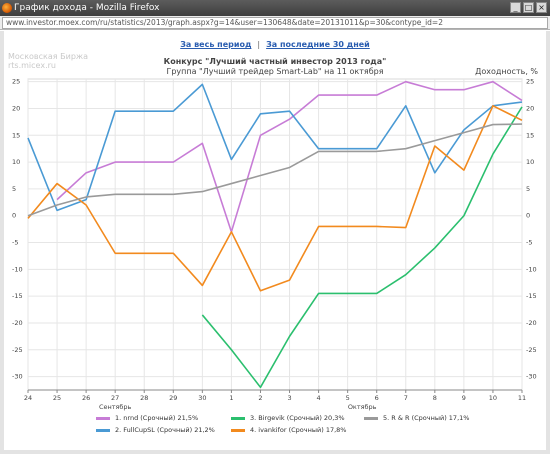  Describe the element at coordinates (530, 135) in the screenshot. I see `y-tick-label-right: 15` at that location.